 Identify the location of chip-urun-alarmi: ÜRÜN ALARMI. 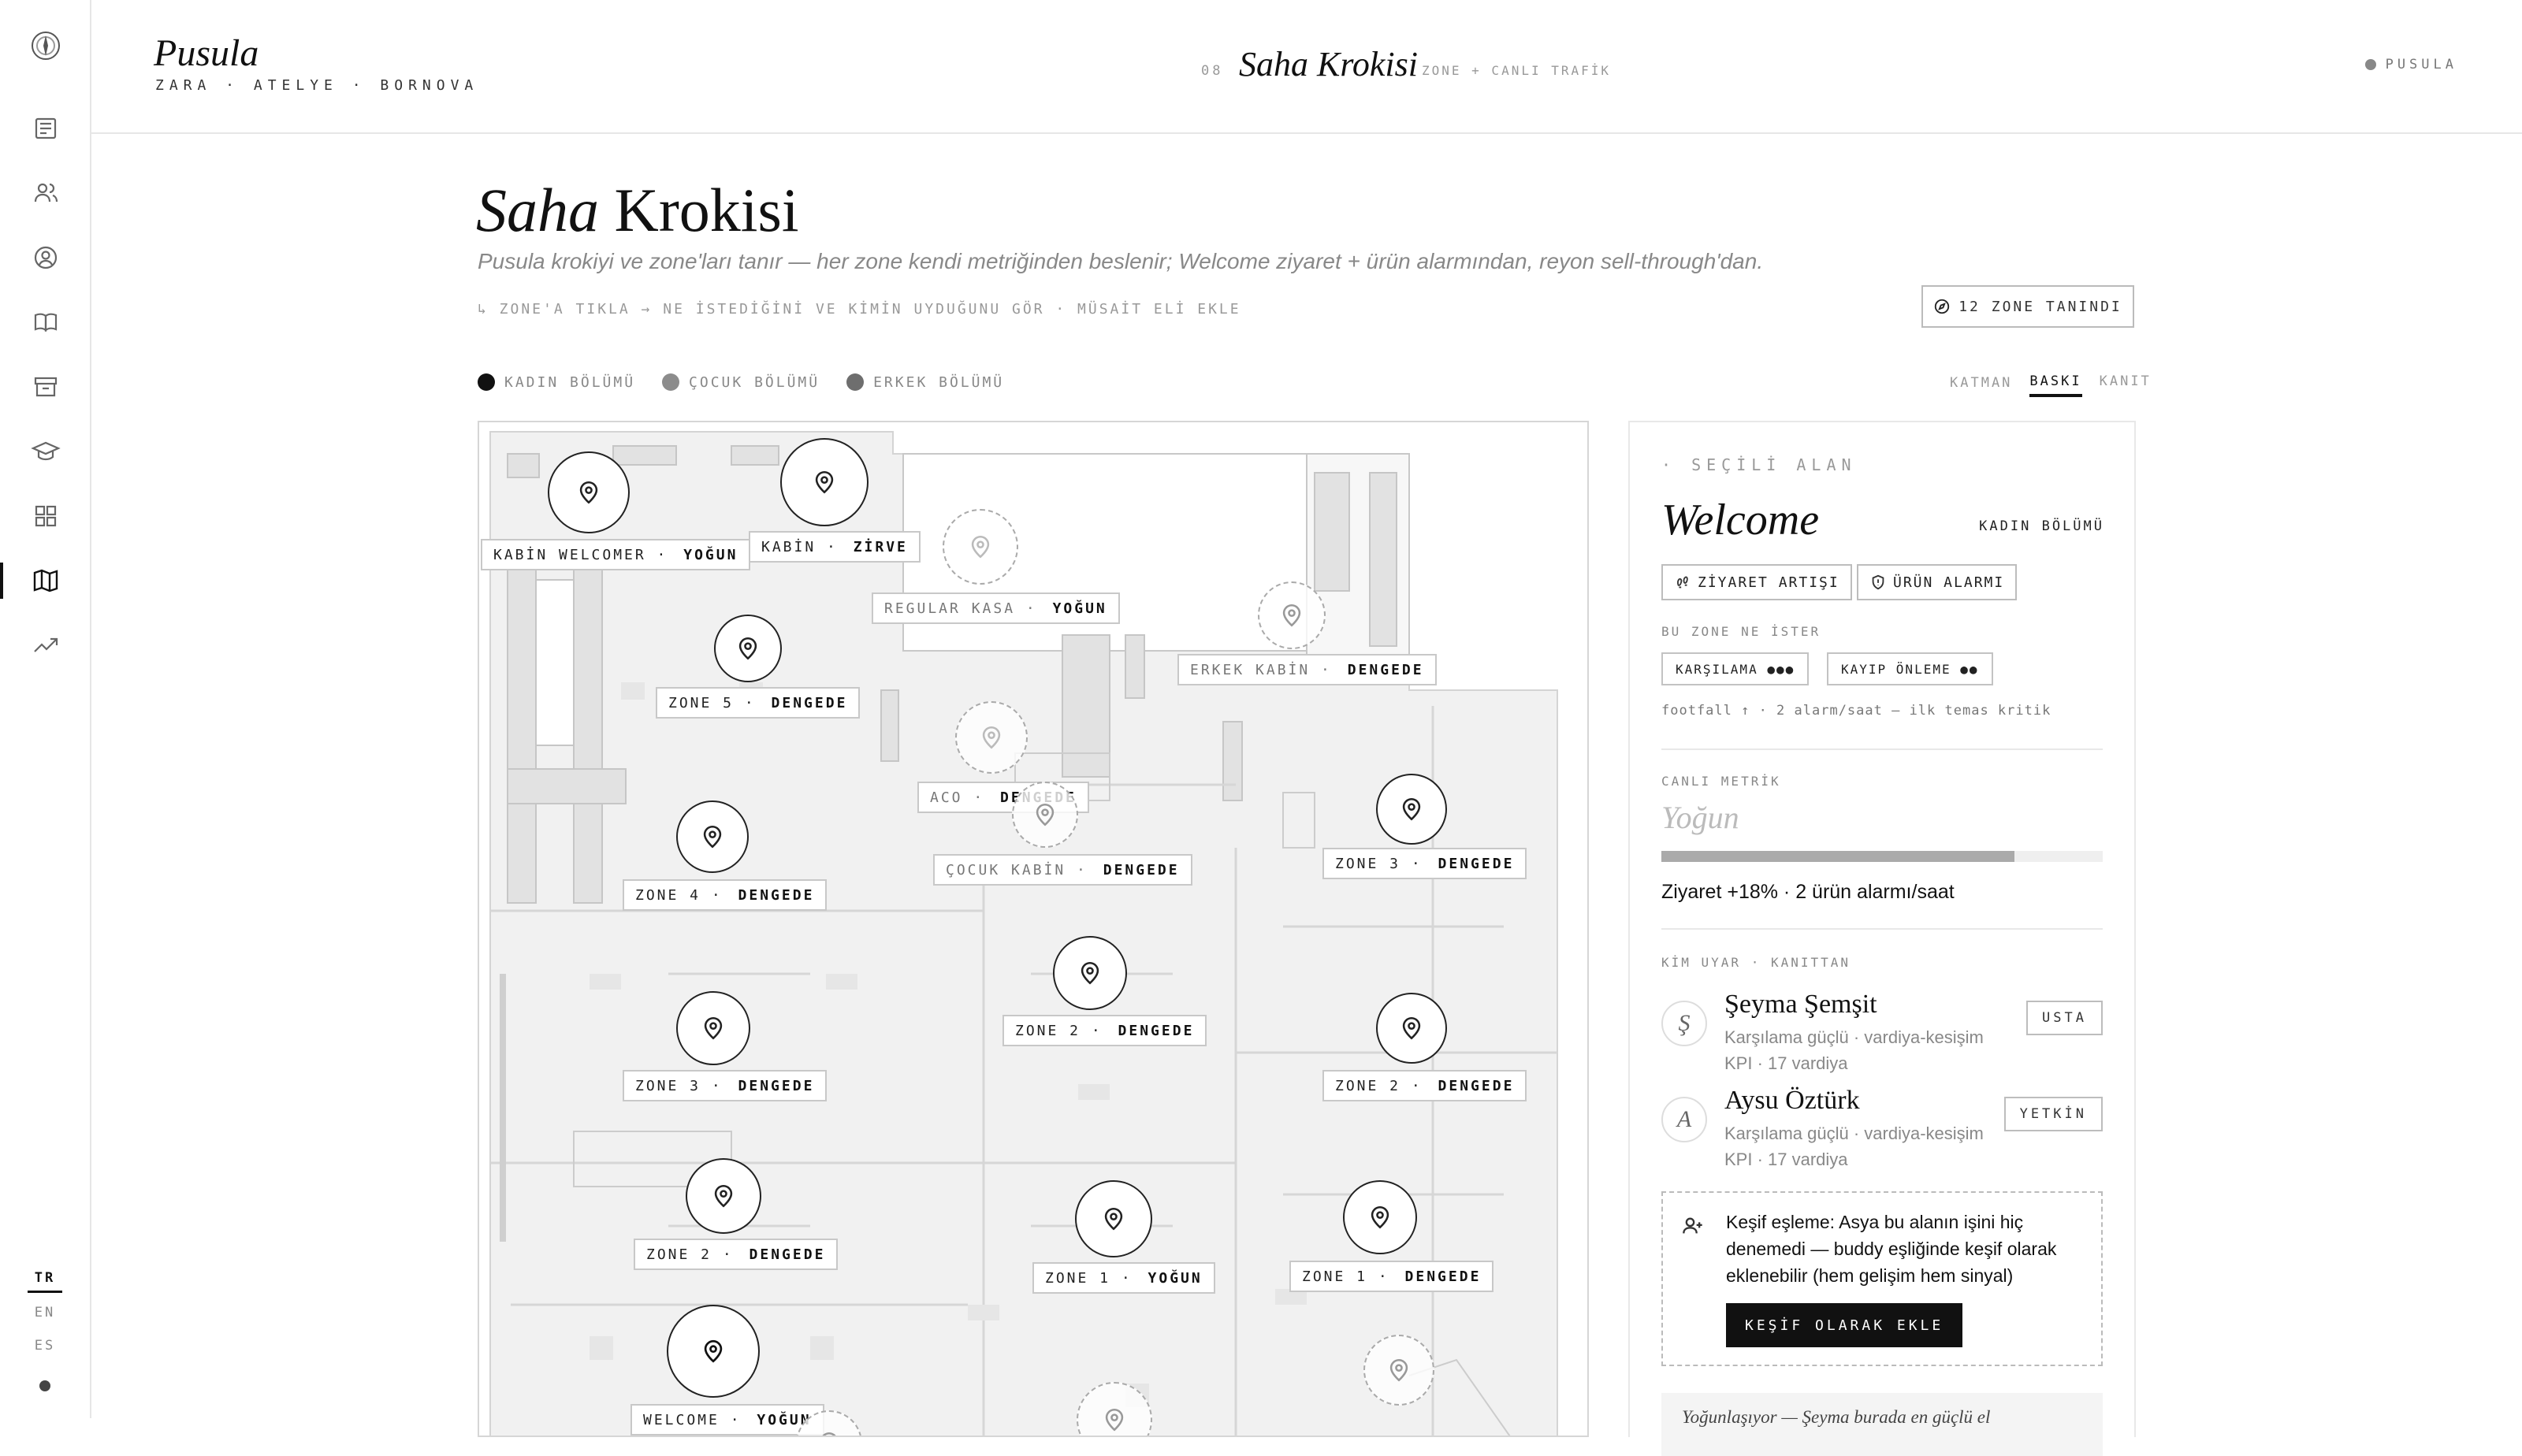
(1937, 582).